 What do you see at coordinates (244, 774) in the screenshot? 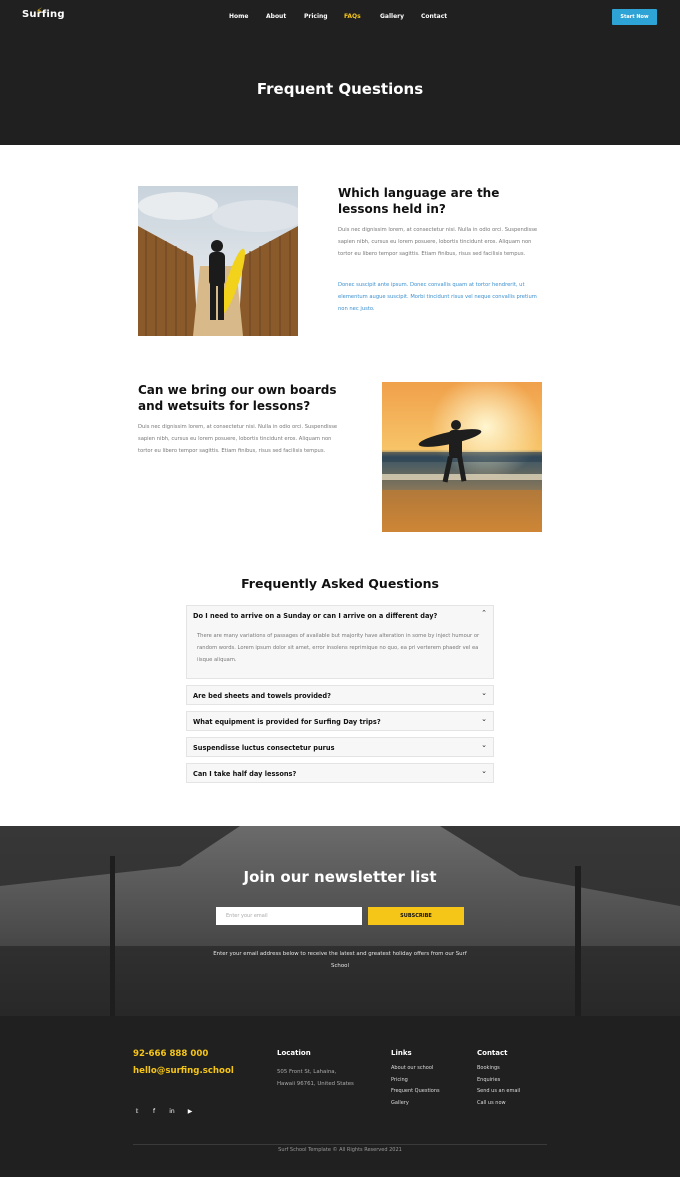
I see `faq-question: Can I take half day lessons?` at bounding box center [244, 774].